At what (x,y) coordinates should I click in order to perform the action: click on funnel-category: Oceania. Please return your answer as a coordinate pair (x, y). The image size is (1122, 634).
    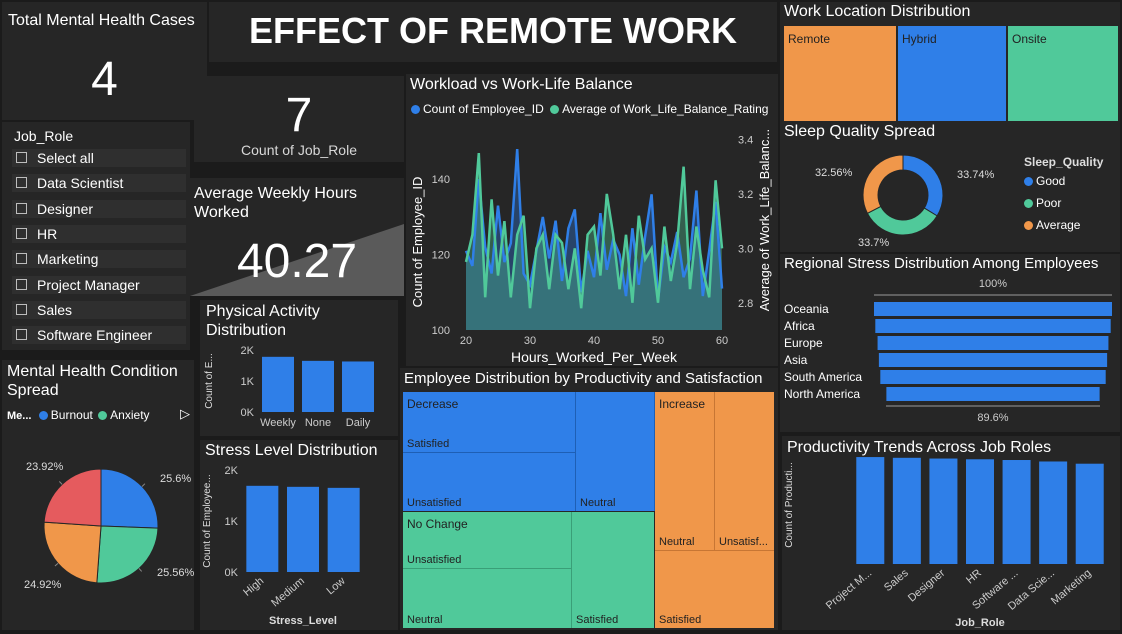
    Looking at the image, I should click on (806, 309).